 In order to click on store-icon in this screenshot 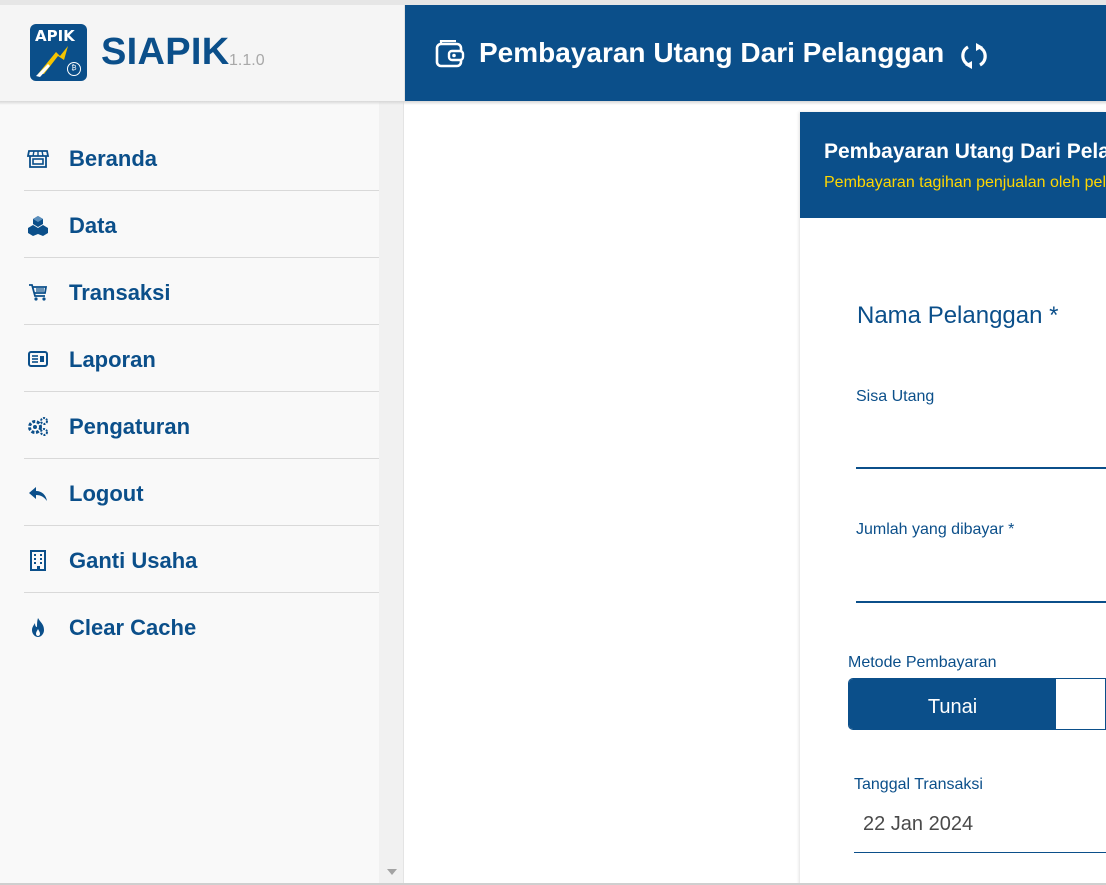, I will do `click(38, 159)`.